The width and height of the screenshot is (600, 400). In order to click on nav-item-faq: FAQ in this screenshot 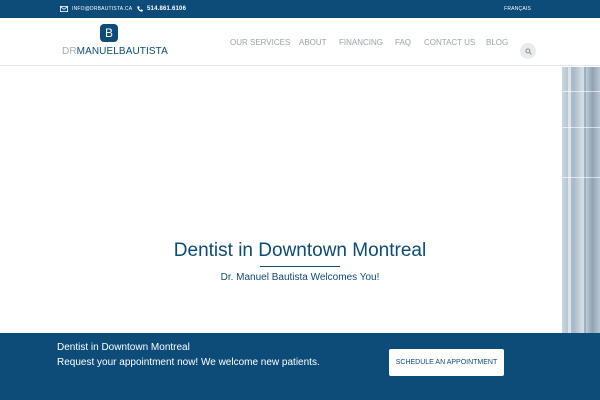, I will do `click(403, 42)`.